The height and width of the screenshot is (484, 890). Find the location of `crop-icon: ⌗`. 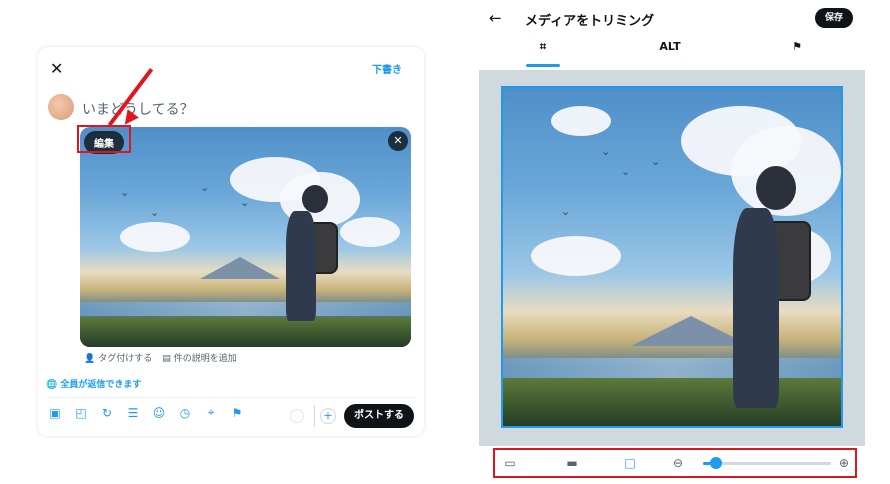

crop-icon: ⌗ is located at coordinates (543, 46).